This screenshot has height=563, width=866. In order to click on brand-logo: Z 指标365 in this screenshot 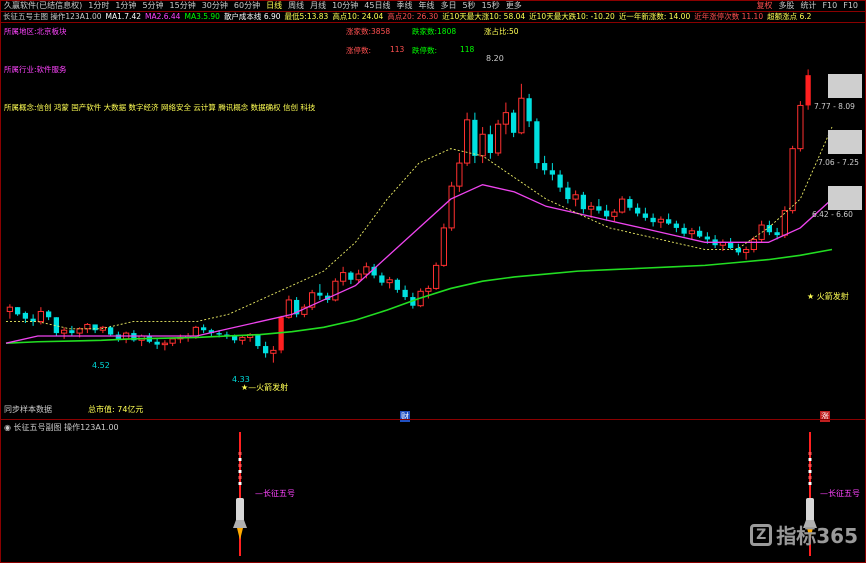, I will do `click(804, 534)`.